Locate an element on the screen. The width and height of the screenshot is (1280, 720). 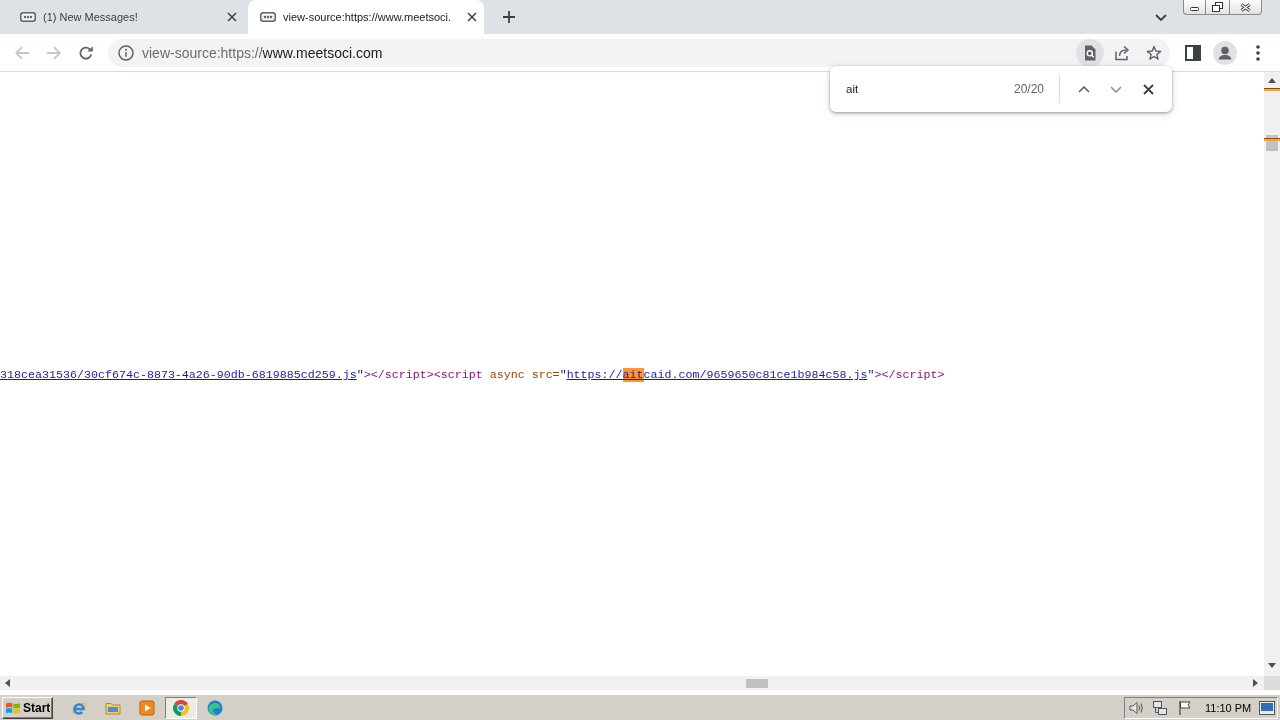
scroll-up-arrow-icon is located at coordinates (1272, 80).